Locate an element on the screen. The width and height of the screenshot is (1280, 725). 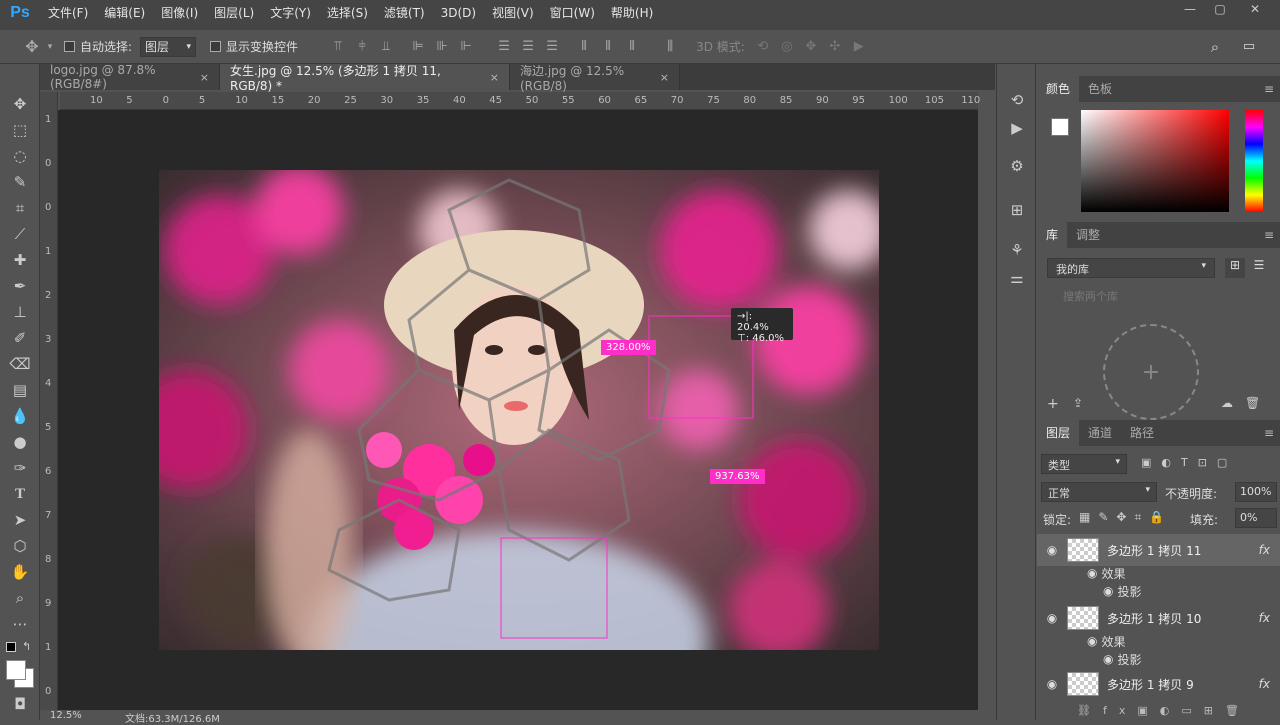
layer-filter-icons: ▣◐T⊡▢ is located at coordinates (1189, 462).